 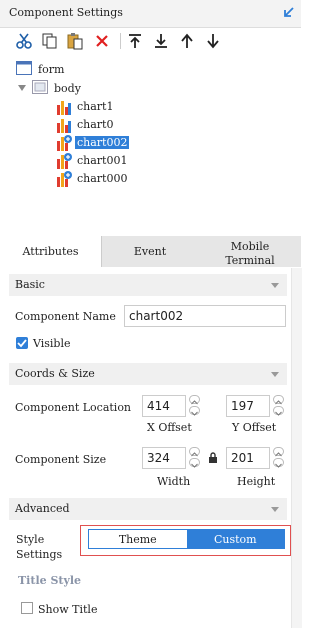 I want to click on delete-icon, so click(x=102, y=41).